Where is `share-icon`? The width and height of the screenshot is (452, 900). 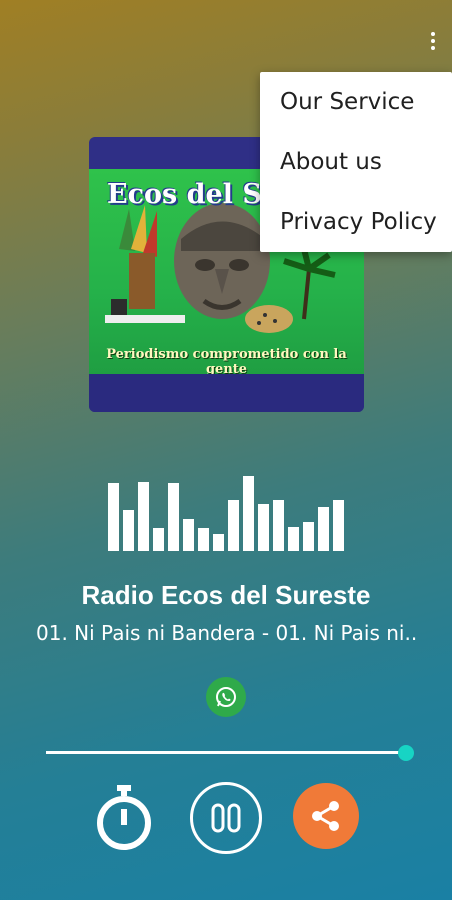 share-icon is located at coordinates (325, 816).